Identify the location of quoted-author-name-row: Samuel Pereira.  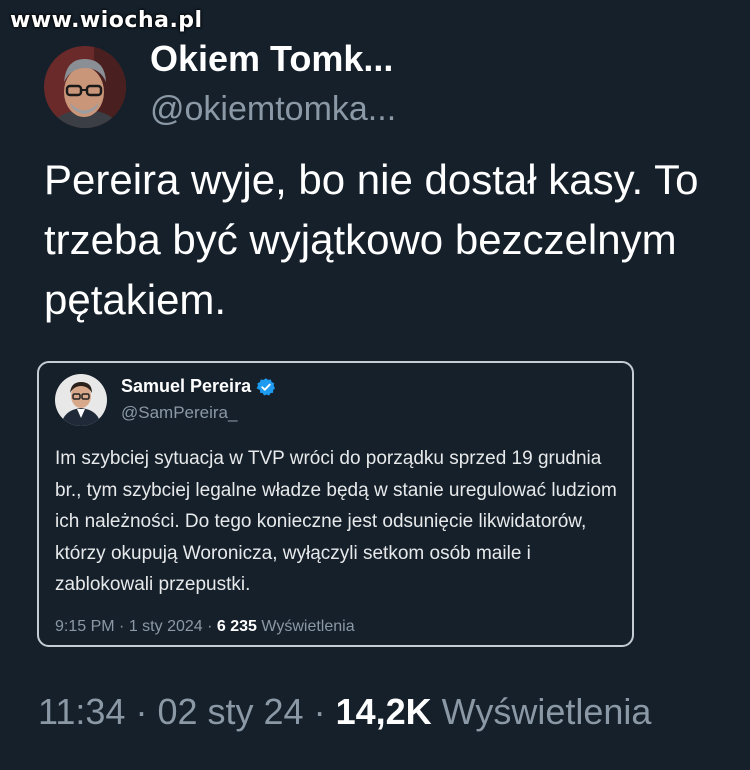
(198, 386).